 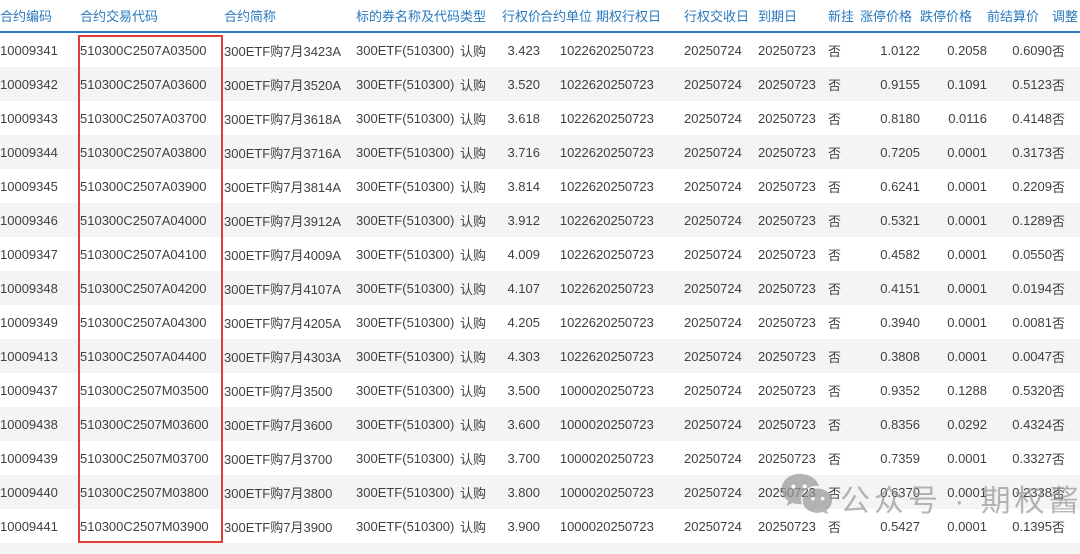 What do you see at coordinates (523, 492) in the screenshot?
I see `cell: 3.800` at bounding box center [523, 492].